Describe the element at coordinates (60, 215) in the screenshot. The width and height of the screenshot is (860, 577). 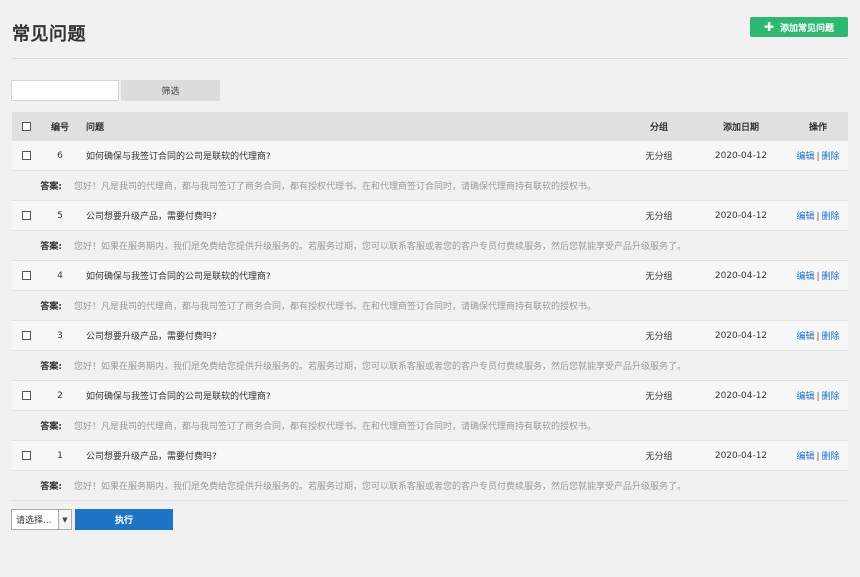
I see `row-id: 5` at that location.